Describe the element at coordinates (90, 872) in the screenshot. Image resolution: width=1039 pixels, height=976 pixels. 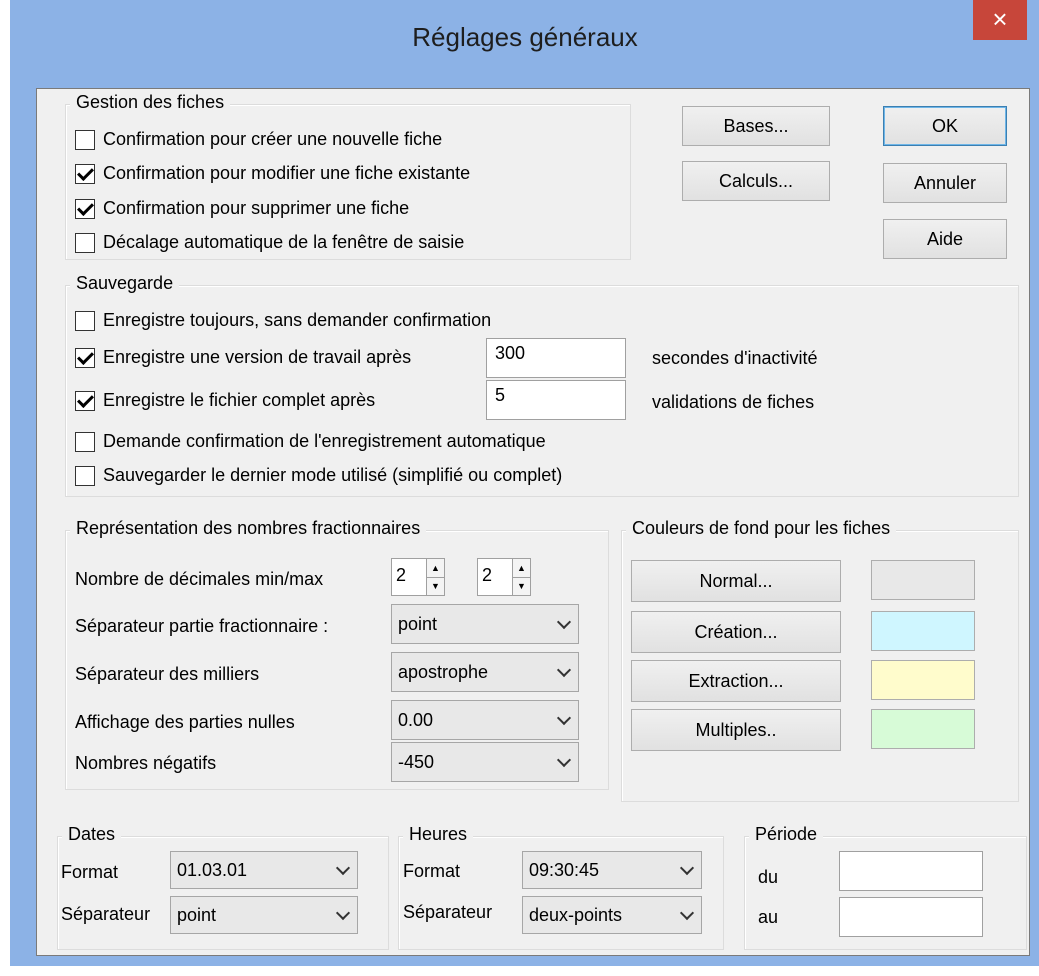
I see `dates-format-label: Format` at that location.